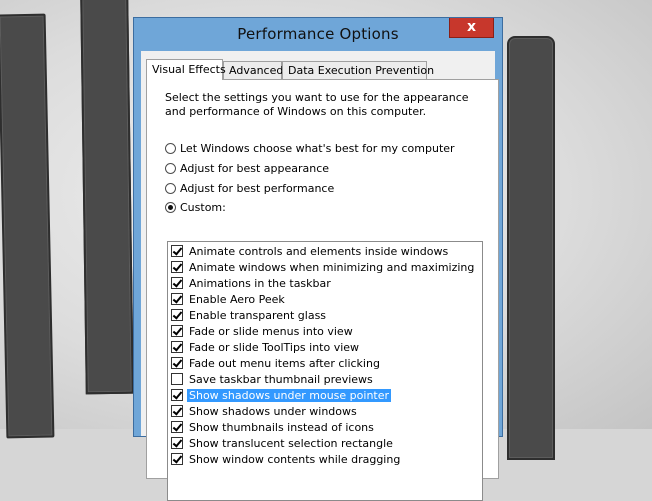 The width and height of the screenshot is (652, 501). Describe the element at coordinates (107, 197) in the screenshot. I see `desktop-shape-middle` at that location.